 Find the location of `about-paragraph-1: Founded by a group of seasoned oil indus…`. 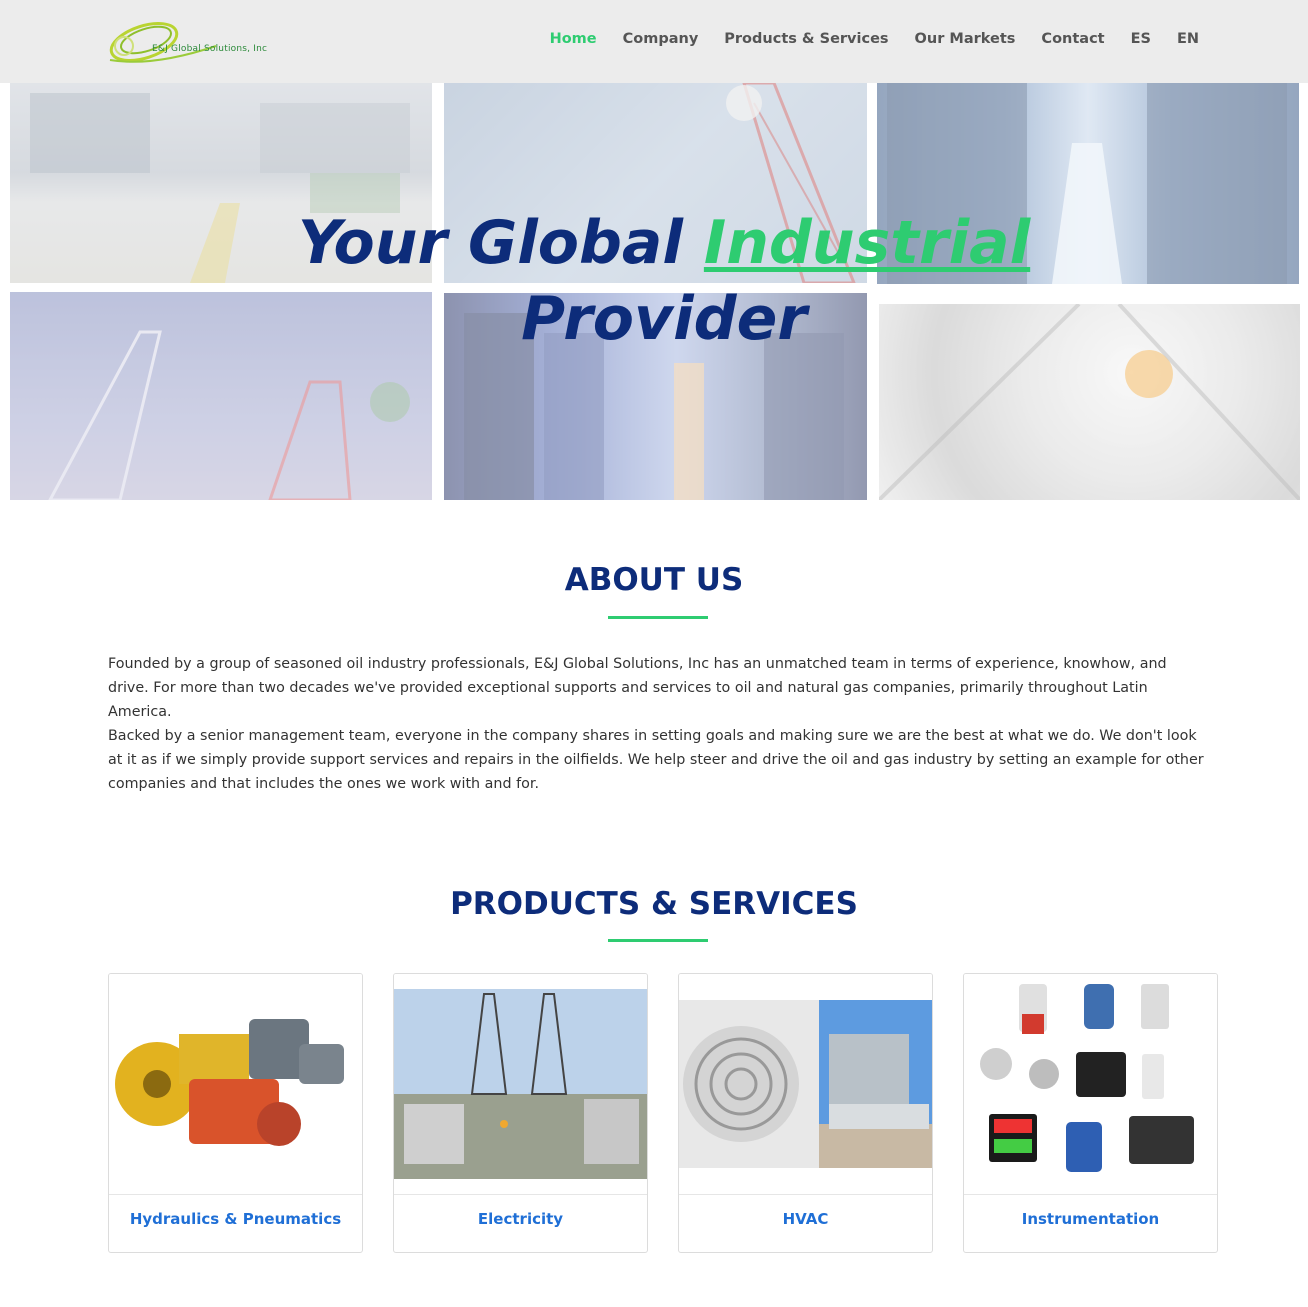

about-paragraph-1: Founded by a group of seasoned oil indus… is located at coordinates (637, 688).